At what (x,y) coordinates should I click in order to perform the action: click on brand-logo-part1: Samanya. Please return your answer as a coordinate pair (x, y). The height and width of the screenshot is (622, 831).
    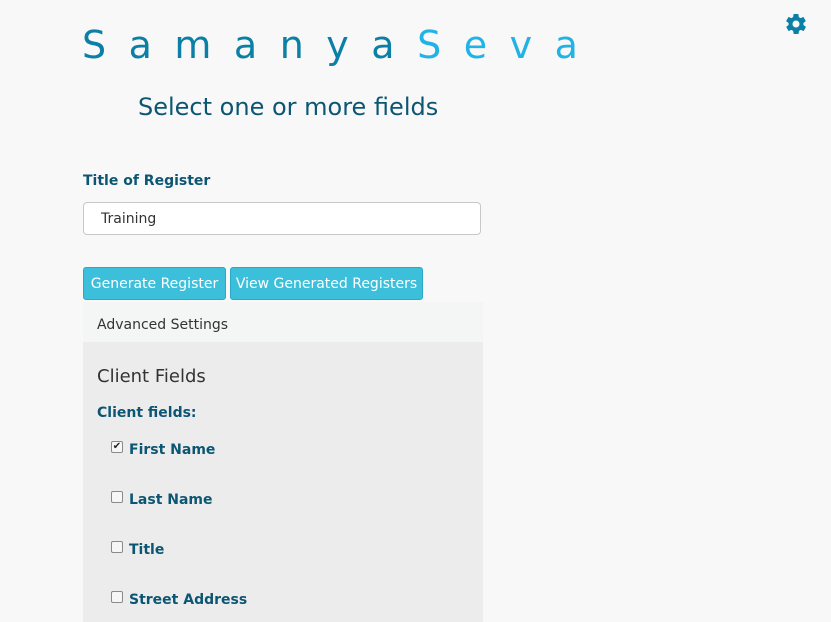
    Looking at the image, I should click on (250, 45).